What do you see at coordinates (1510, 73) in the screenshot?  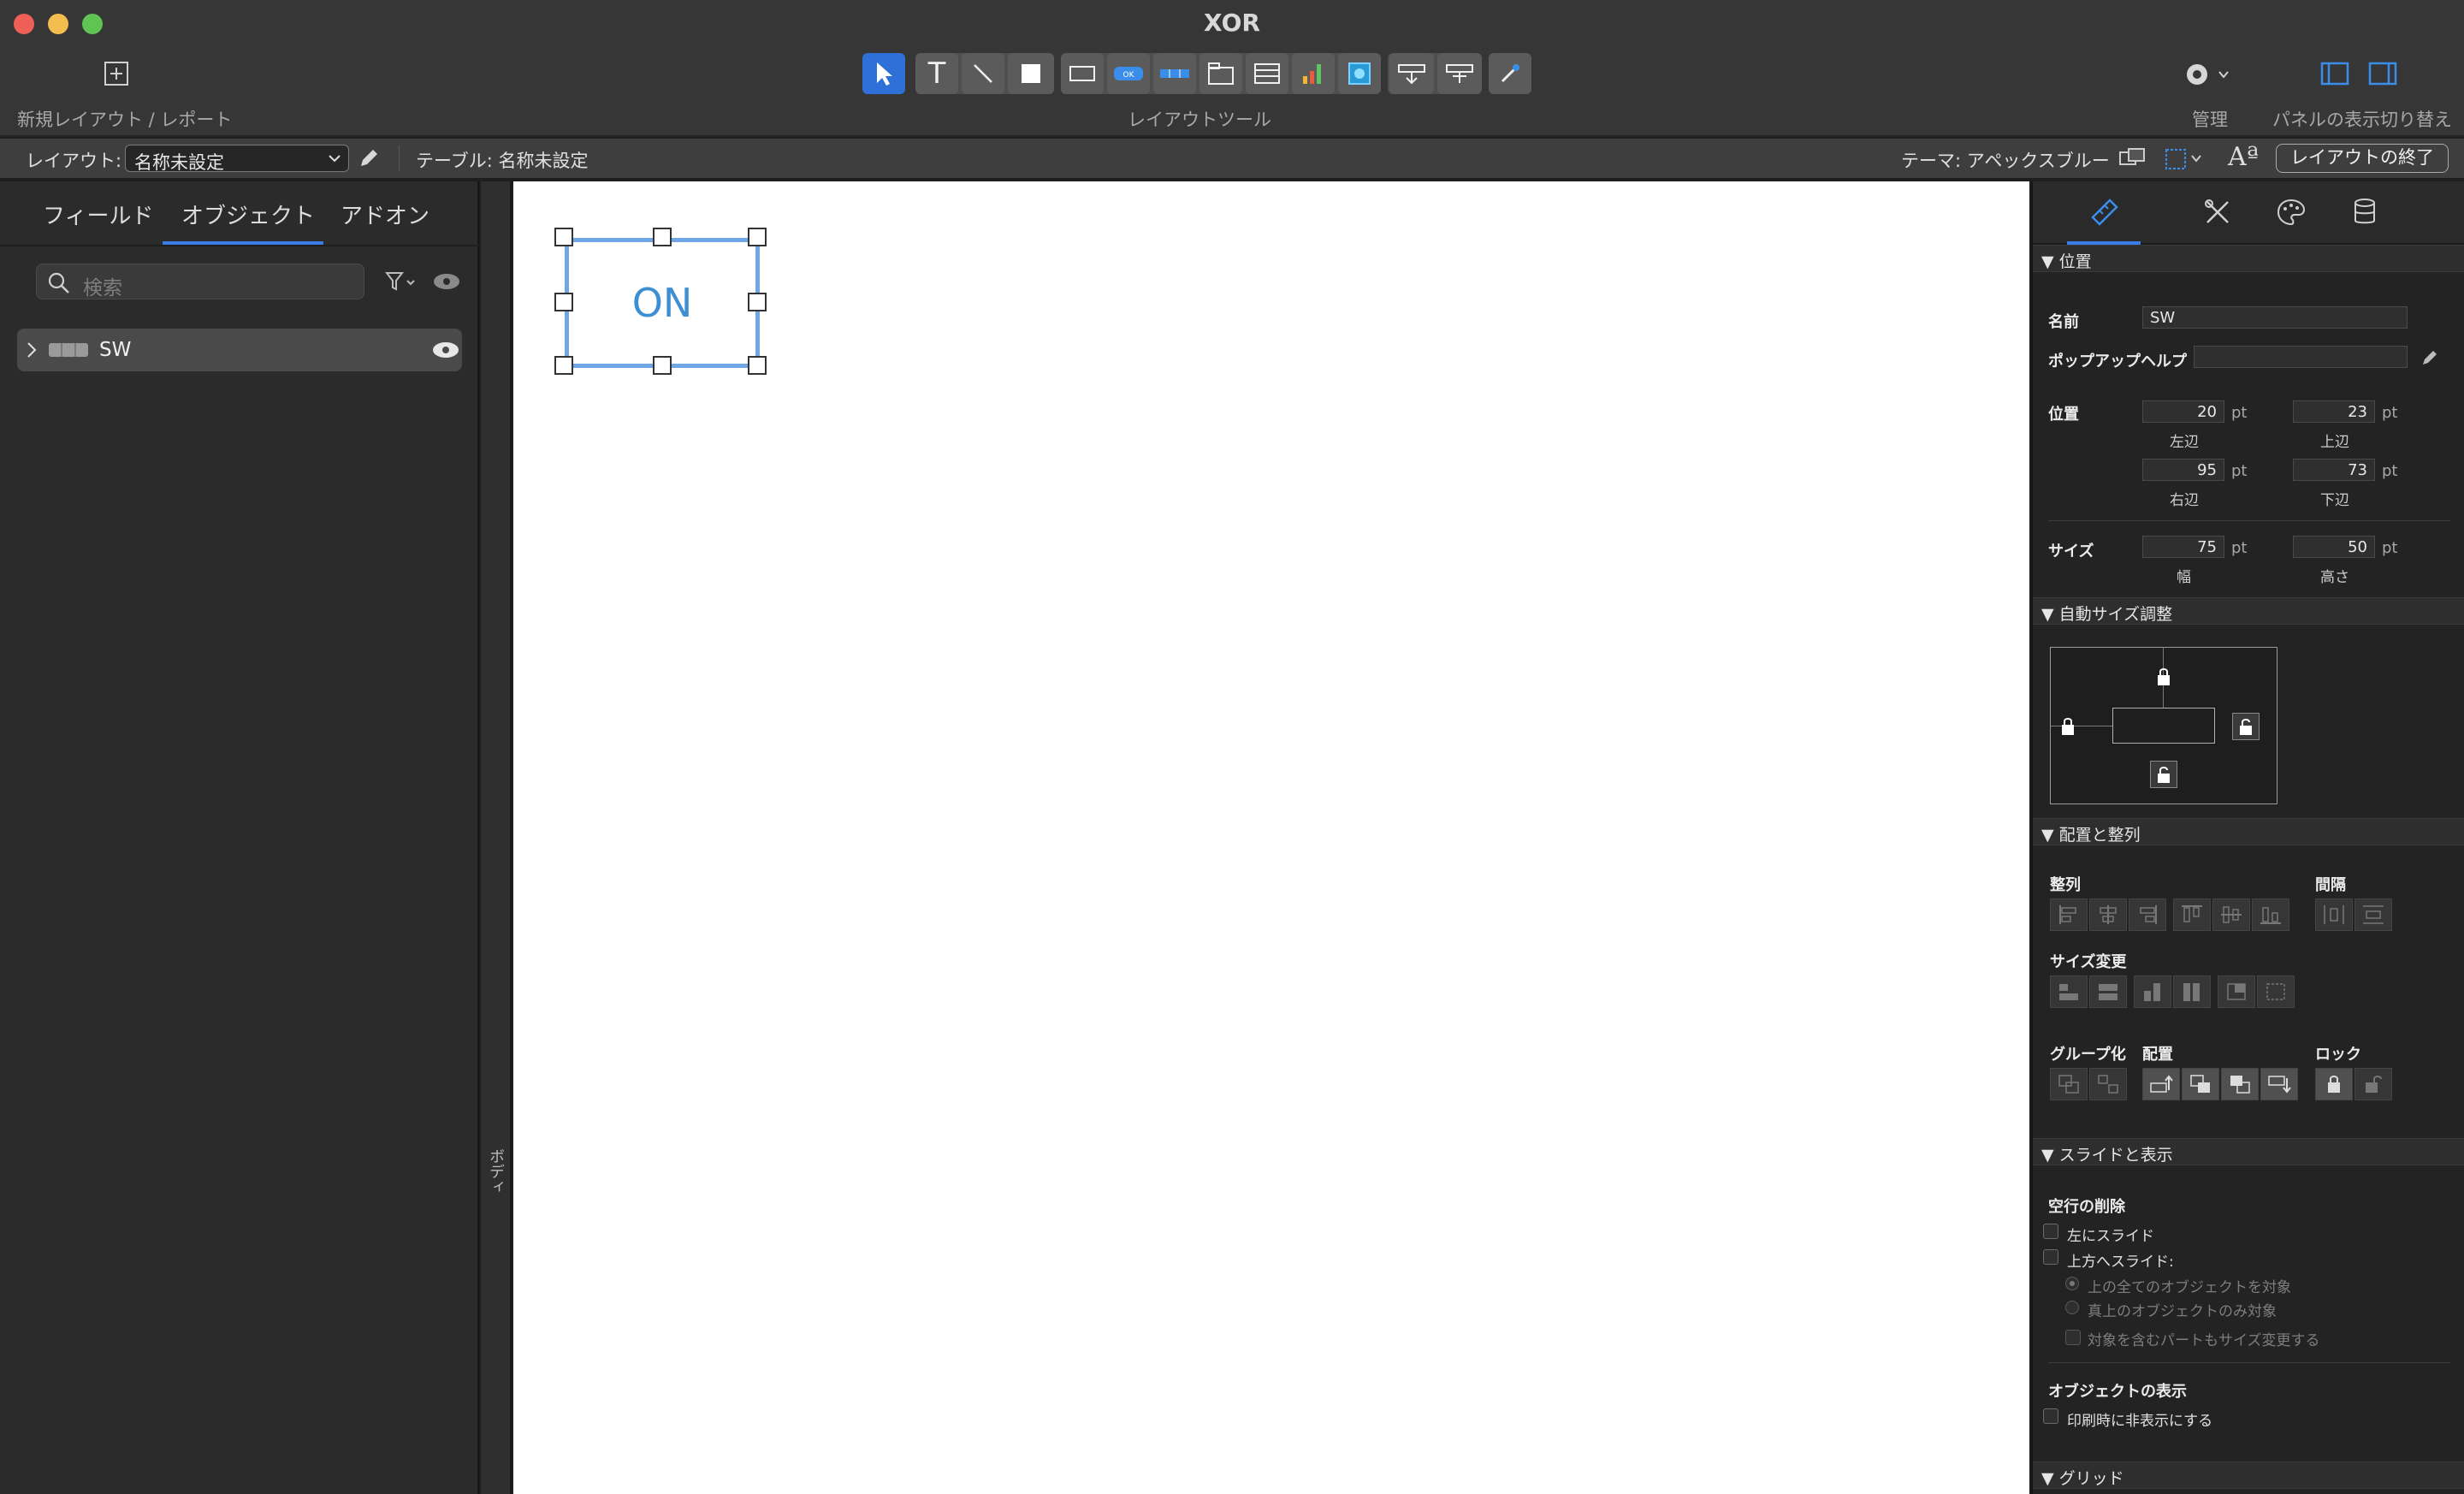 I see `format-painter-button` at bounding box center [1510, 73].